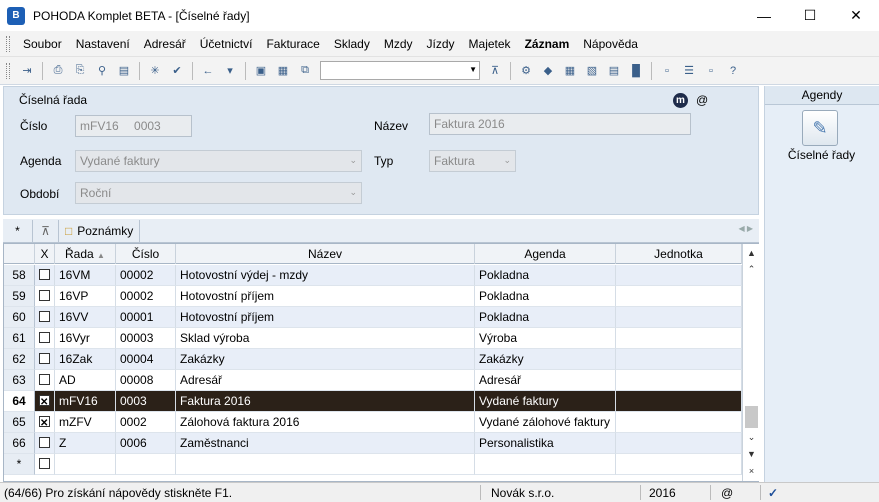  Describe the element at coordinates (373, 317) in the screenshot. I see `table-row: 60 16VV 00001 Hotovostní příjem Pokladna` at that location.